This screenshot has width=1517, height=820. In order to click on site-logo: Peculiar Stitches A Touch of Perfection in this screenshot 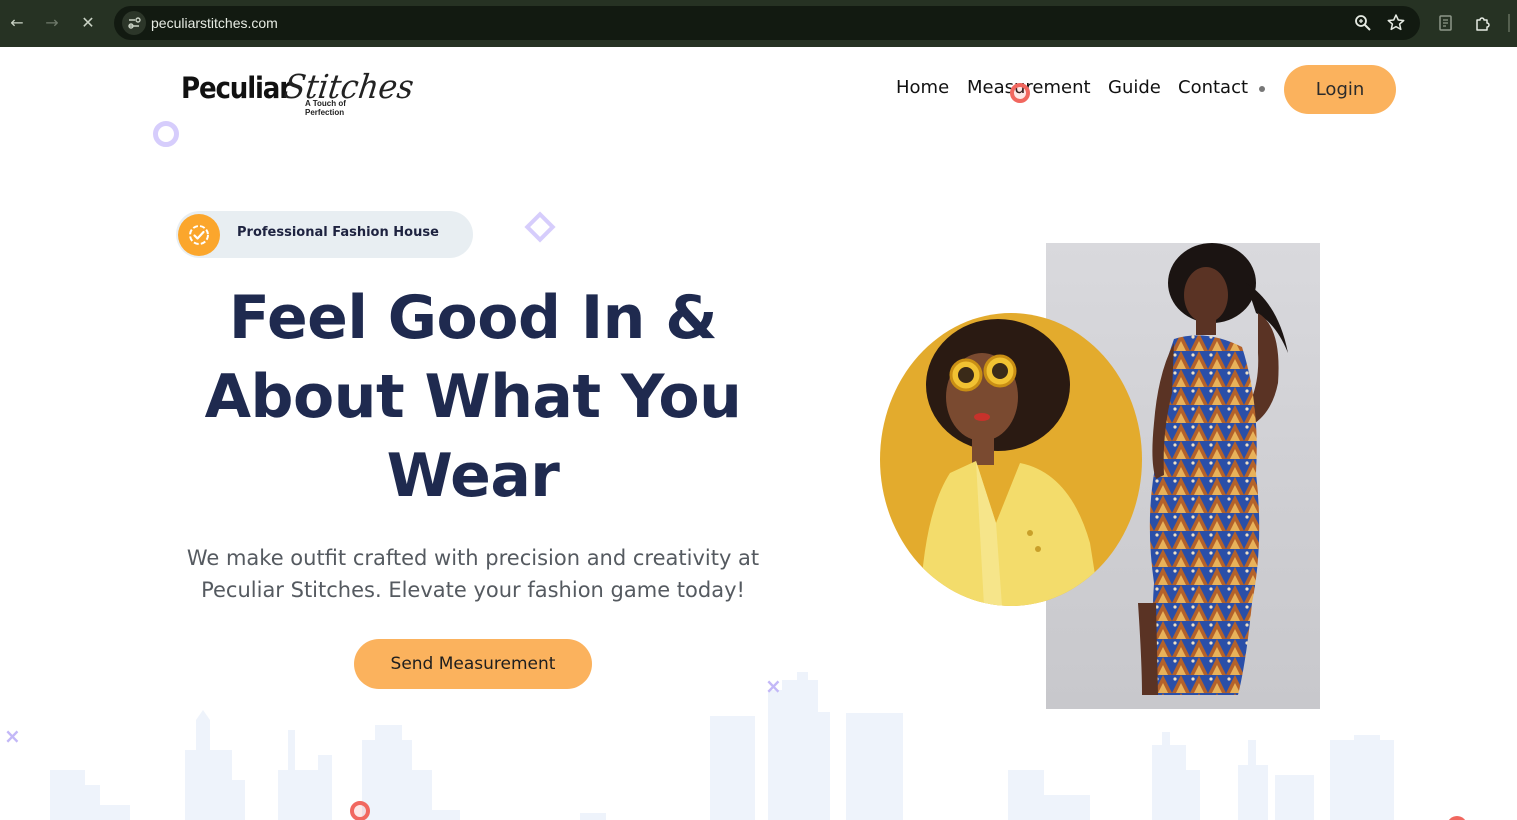, I will do `click(298, 92)`.